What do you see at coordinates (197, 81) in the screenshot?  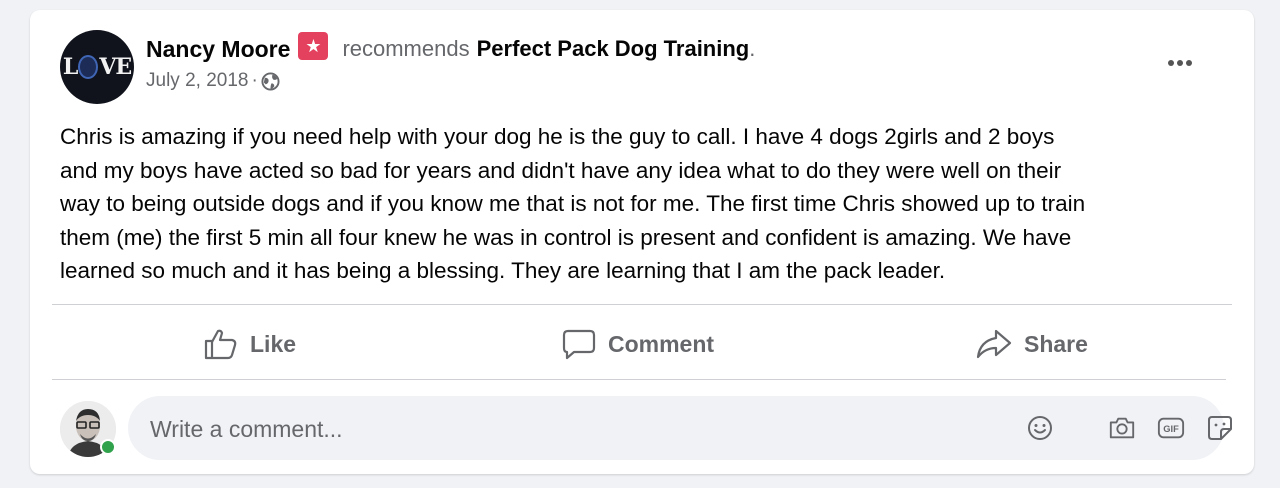 I see `post-date: July 2, 2018` at bounding box center [197, 81].